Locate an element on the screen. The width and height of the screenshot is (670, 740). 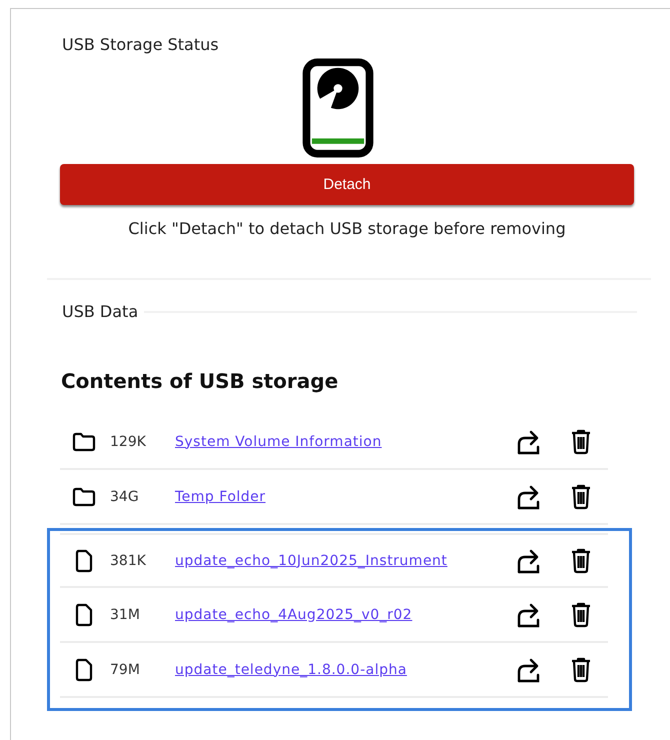
contents-heading: Contents of USB storage is located at coordinates (200, 381).